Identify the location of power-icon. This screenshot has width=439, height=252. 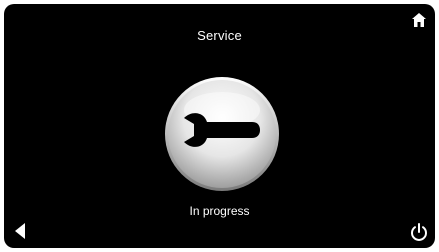
(419, 232).